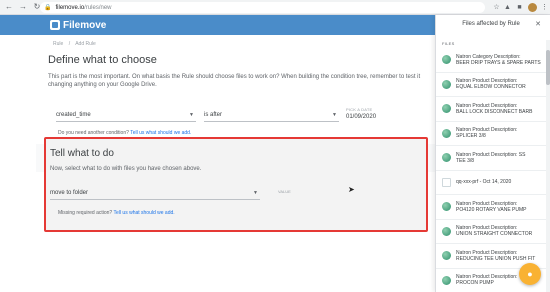 This screenshot has width=550, height=292. I want to click on logo-icon, so click(55, 25).